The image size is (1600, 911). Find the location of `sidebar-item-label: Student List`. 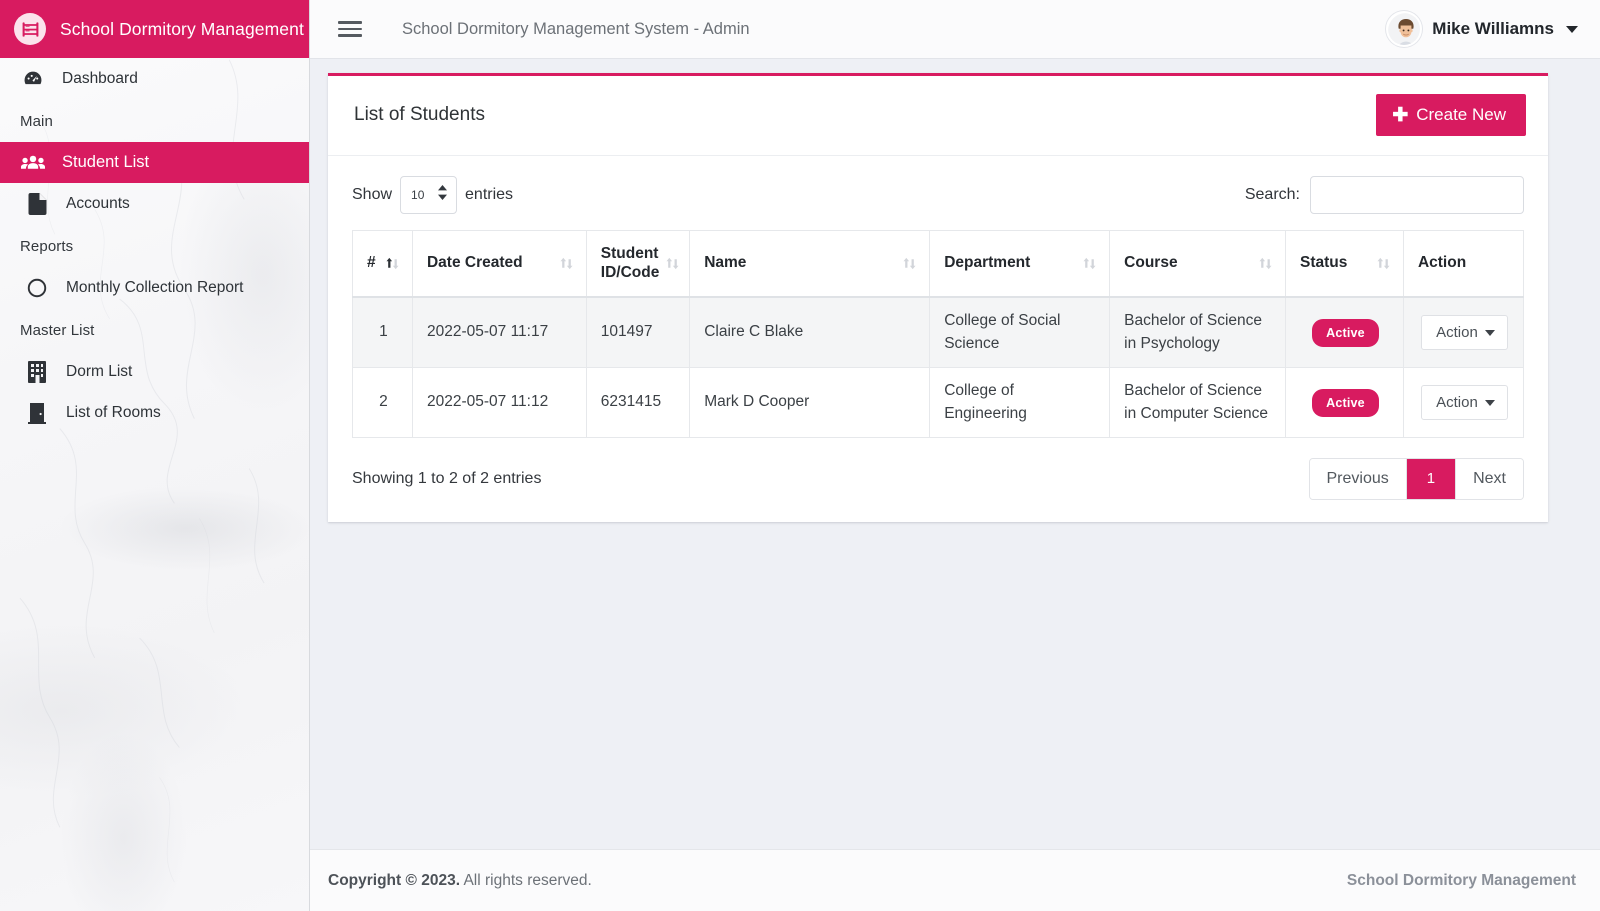

sidebar-item-label: Student List is located at coordinates (106, 162).